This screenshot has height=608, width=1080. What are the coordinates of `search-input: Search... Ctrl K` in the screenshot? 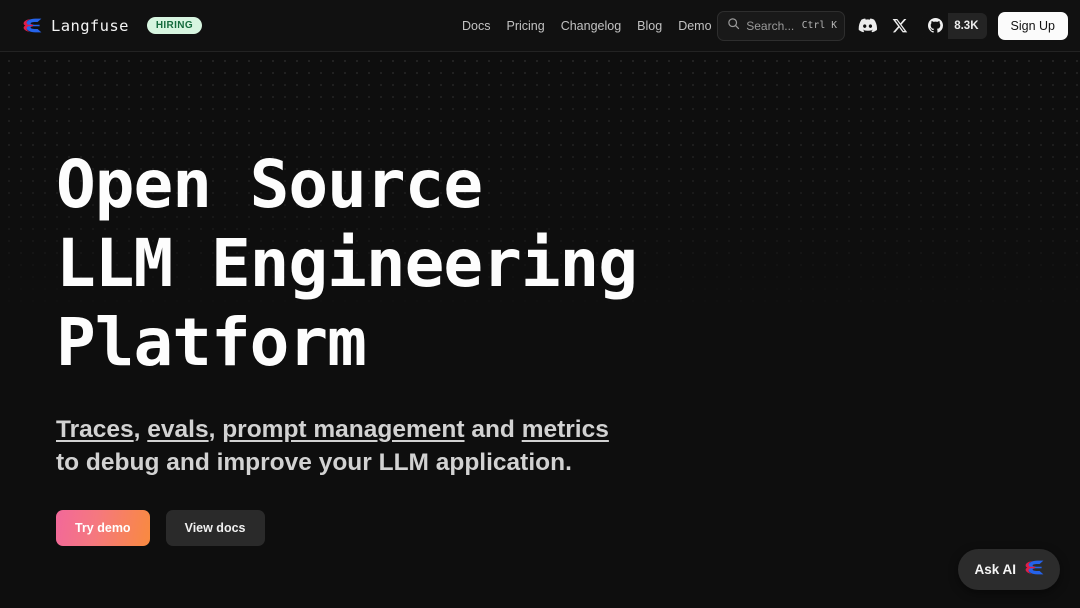 It's located at (781, 25).